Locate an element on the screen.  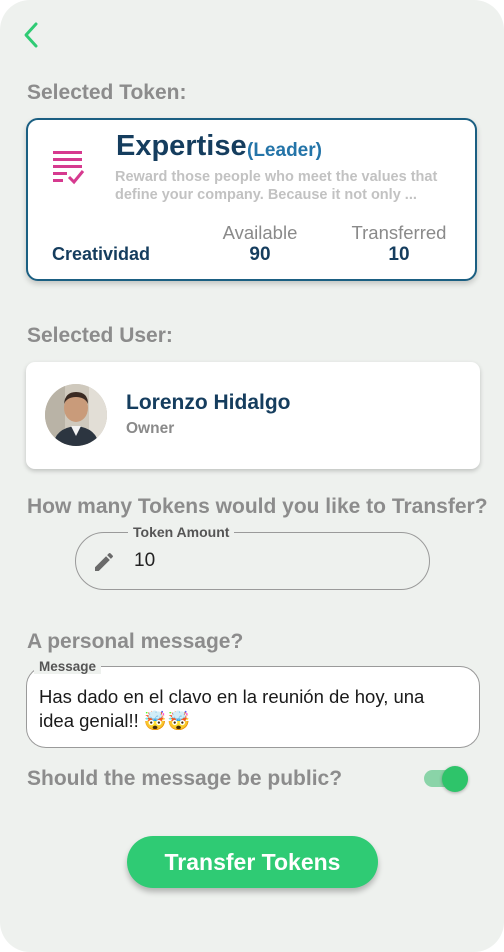
selected-token-label: Selected Token: is located at coordinates (107, 92).